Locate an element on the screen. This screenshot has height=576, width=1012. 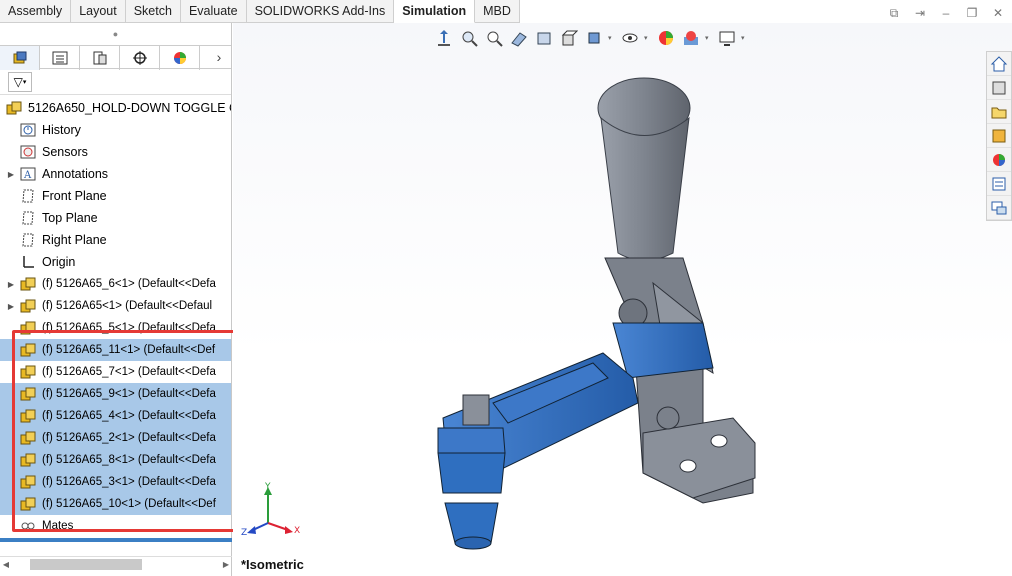
view-palette-icon is located at coordinates (999, 136).